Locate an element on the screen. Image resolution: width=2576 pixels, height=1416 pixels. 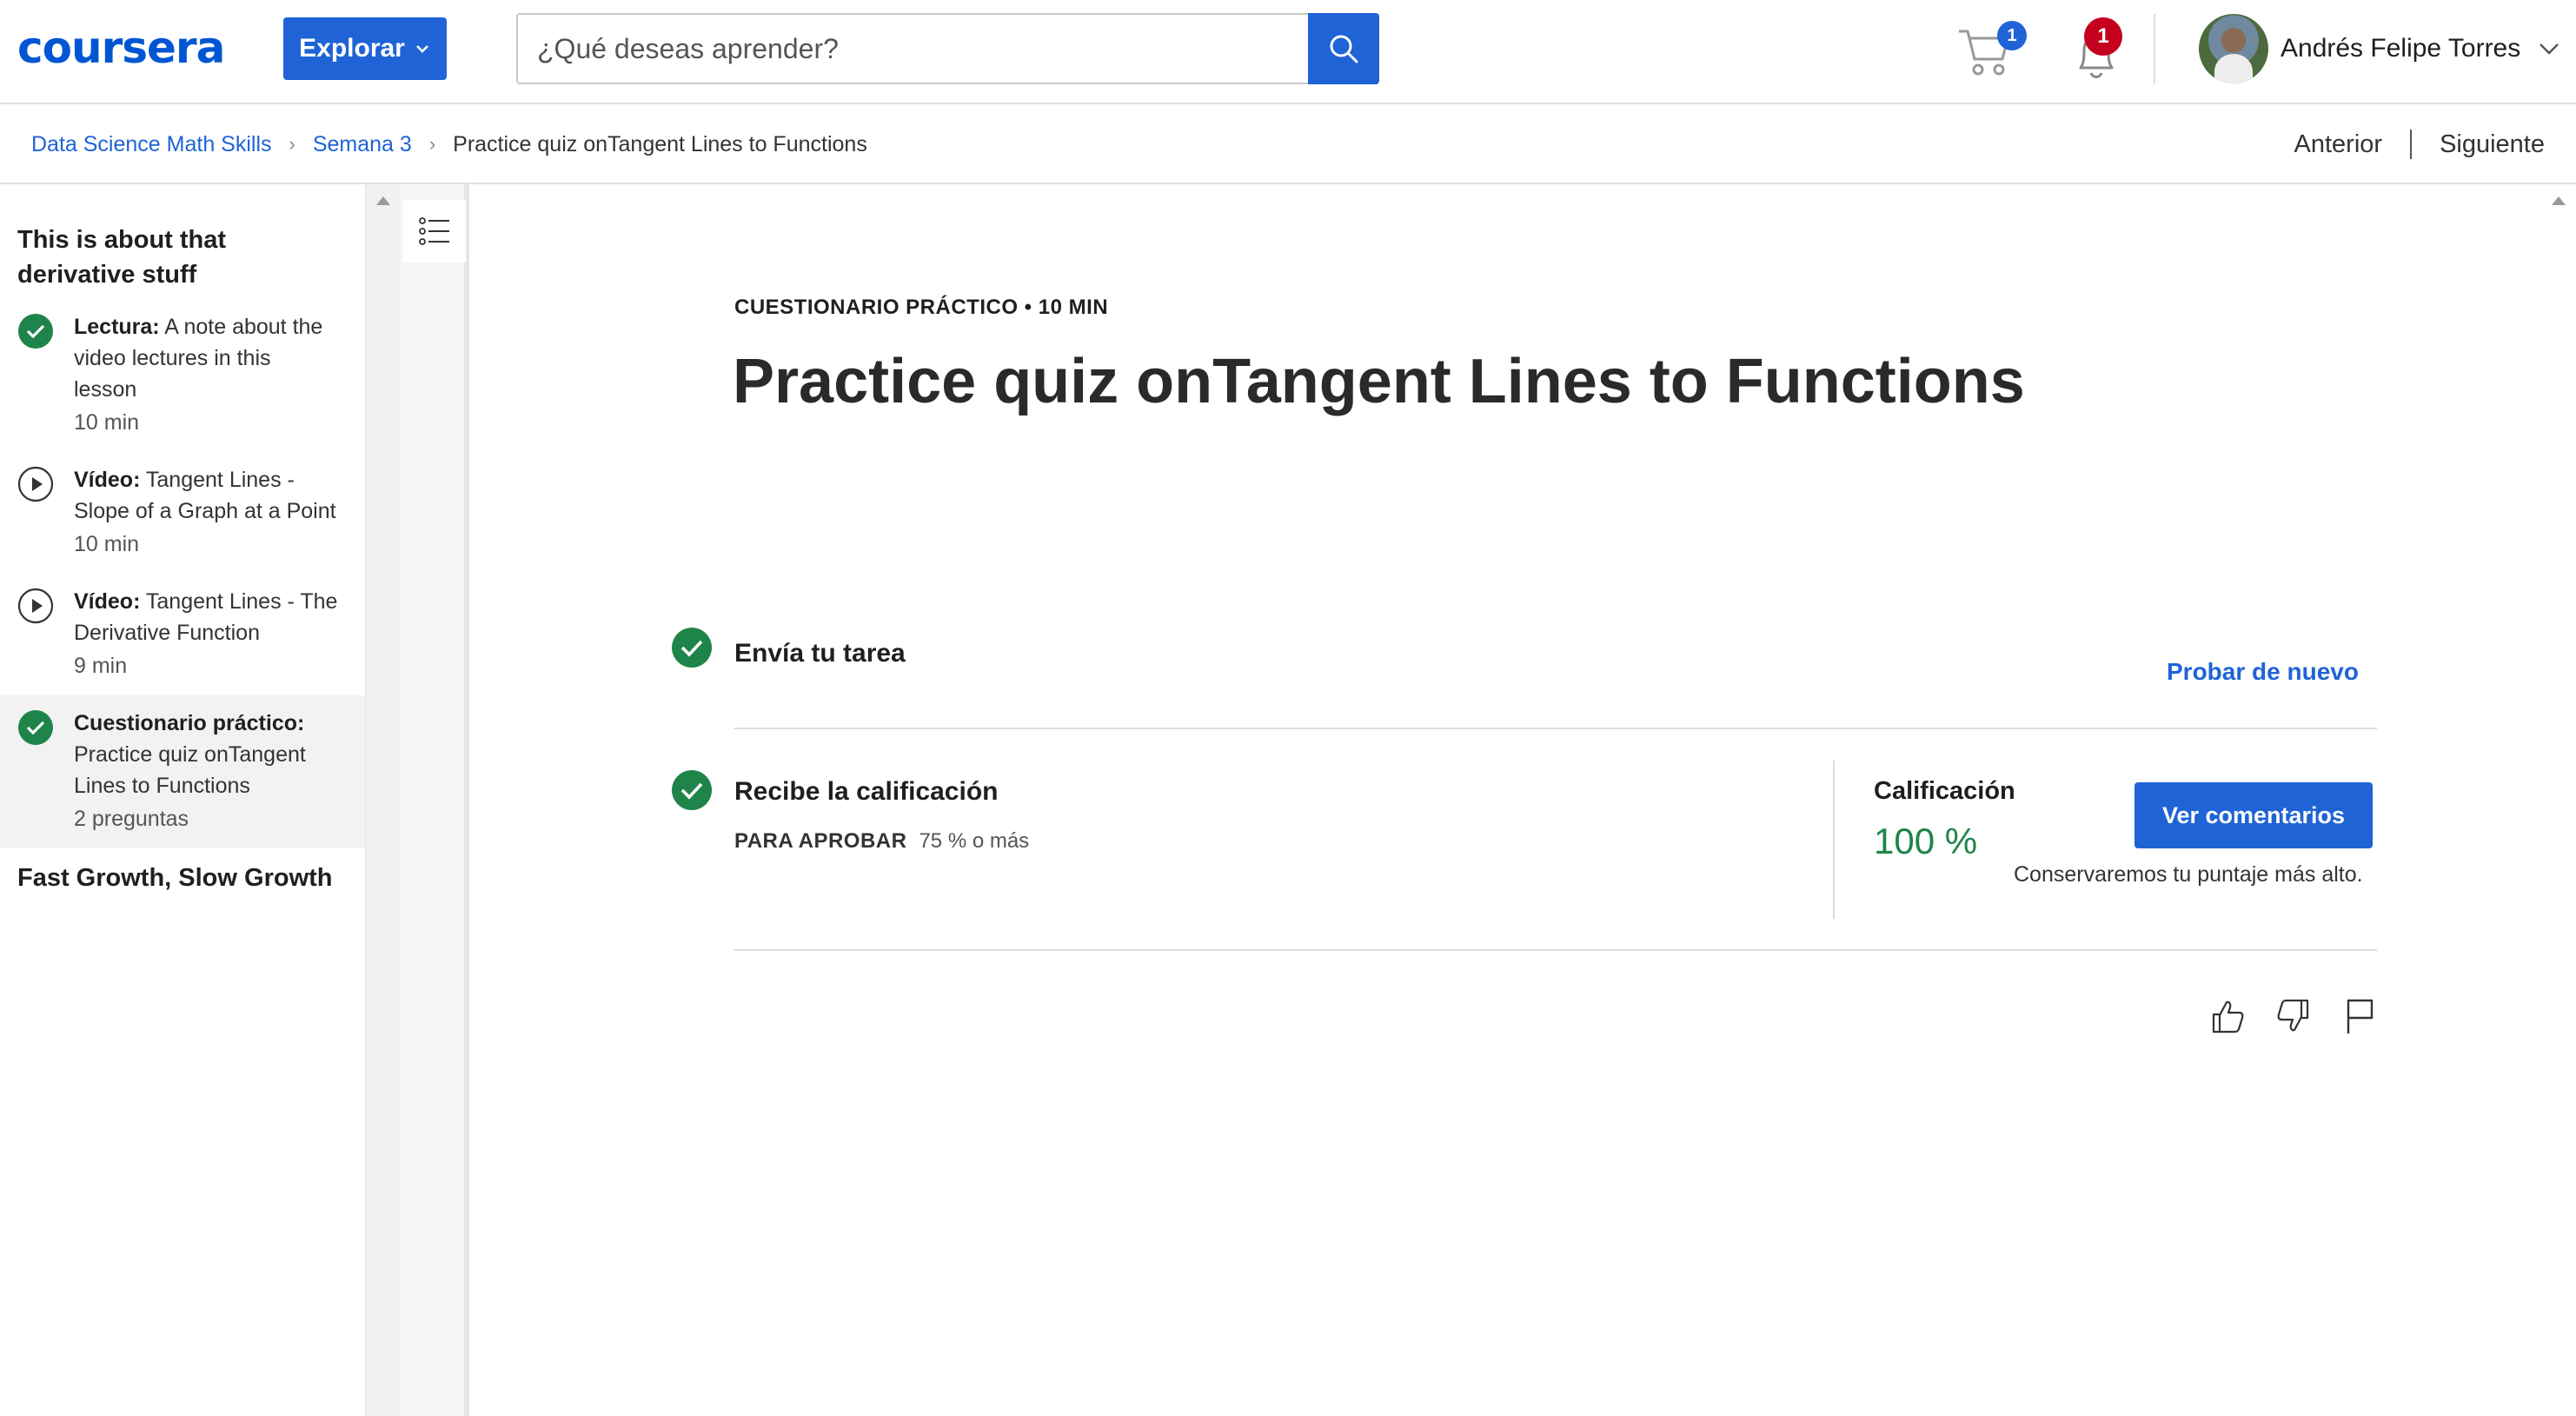
dislike-button is located at coordinates (2293, 1016).